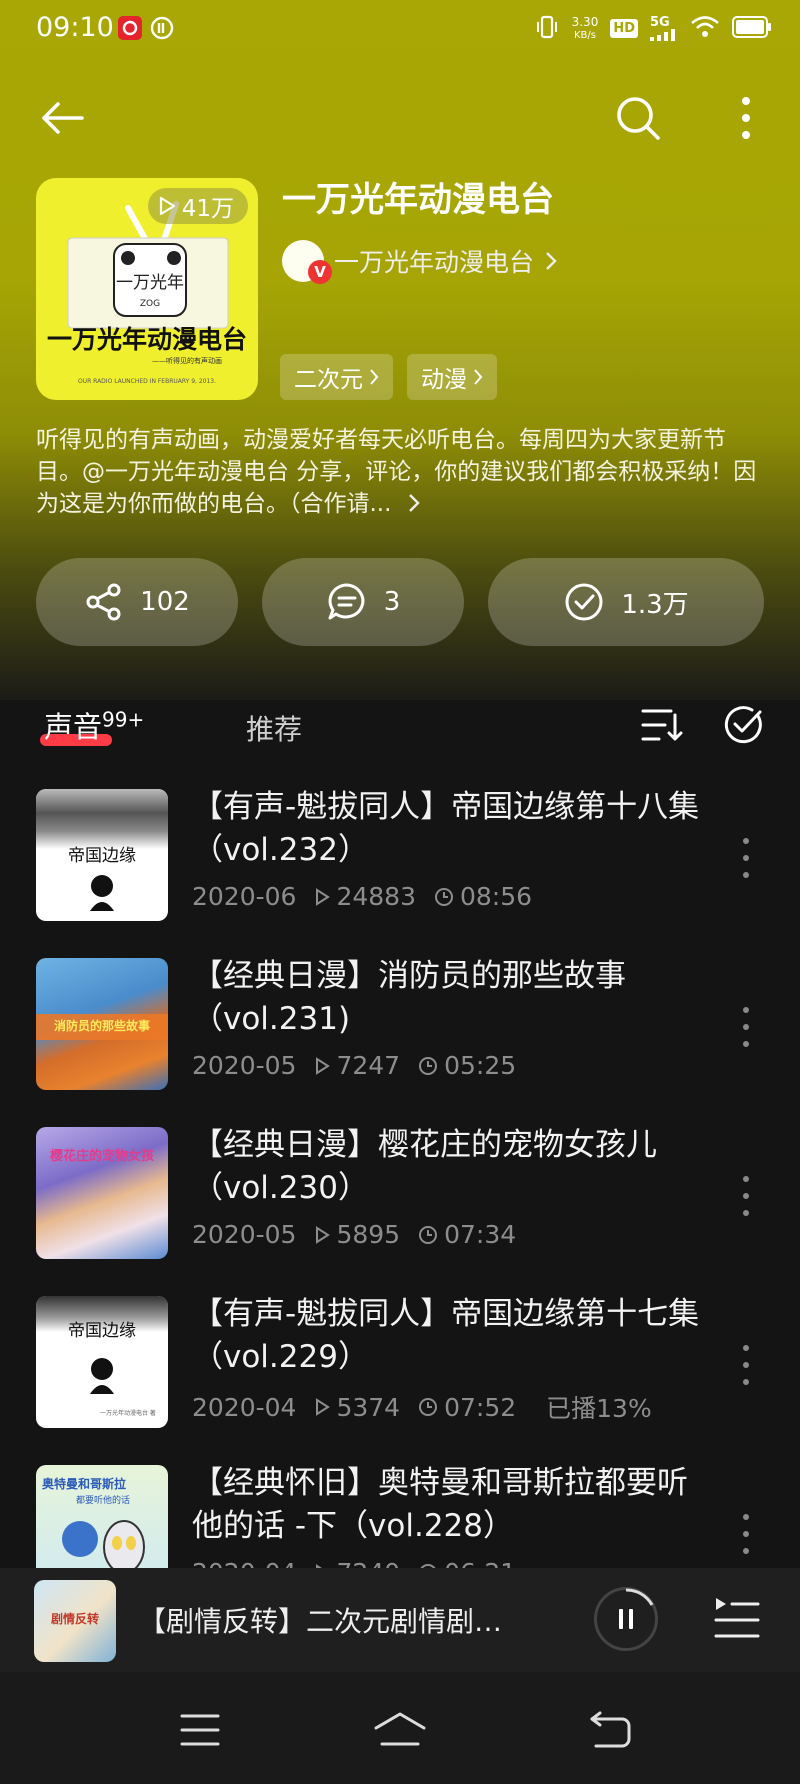  What do you see at coordinates (400, 730) in the screenshot?
I see `content-tabs: 声音99+ 推荐` at bounding box center [400, 730].